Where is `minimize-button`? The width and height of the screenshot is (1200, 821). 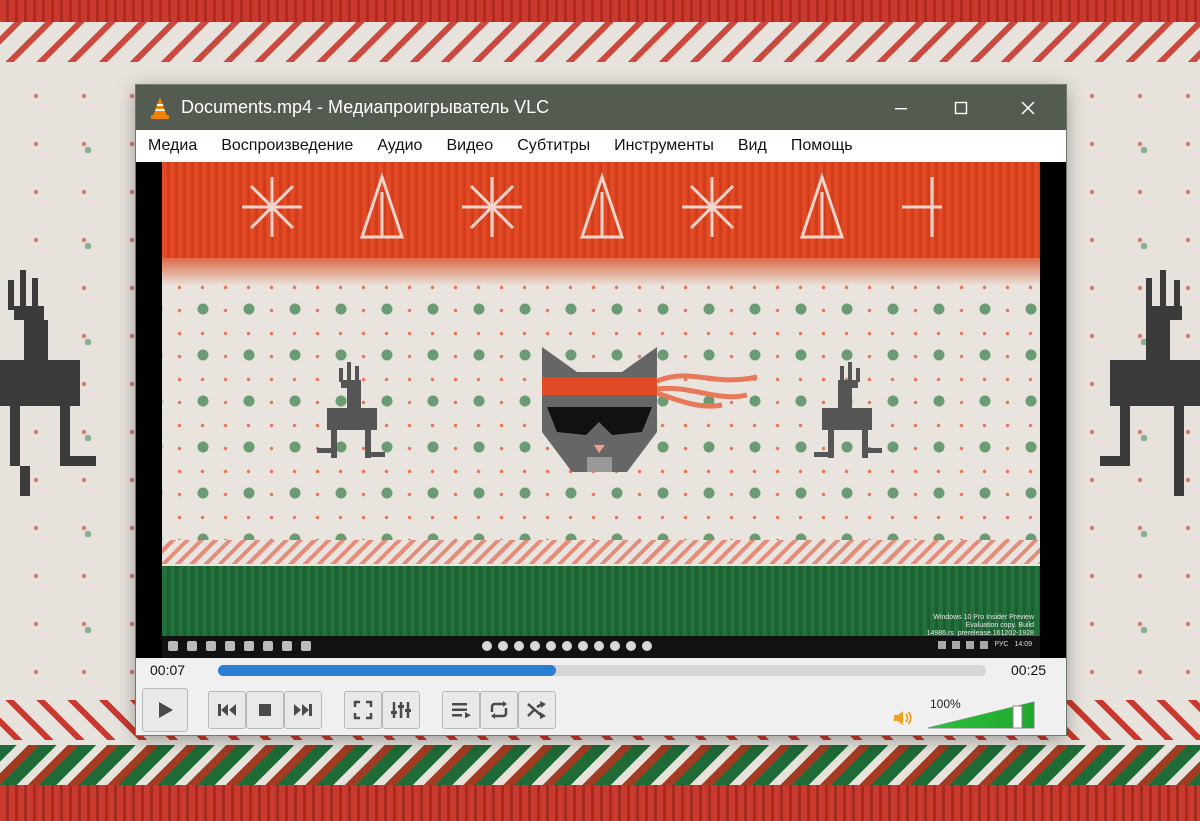
minimize-button is located at coordinates (901, 107).